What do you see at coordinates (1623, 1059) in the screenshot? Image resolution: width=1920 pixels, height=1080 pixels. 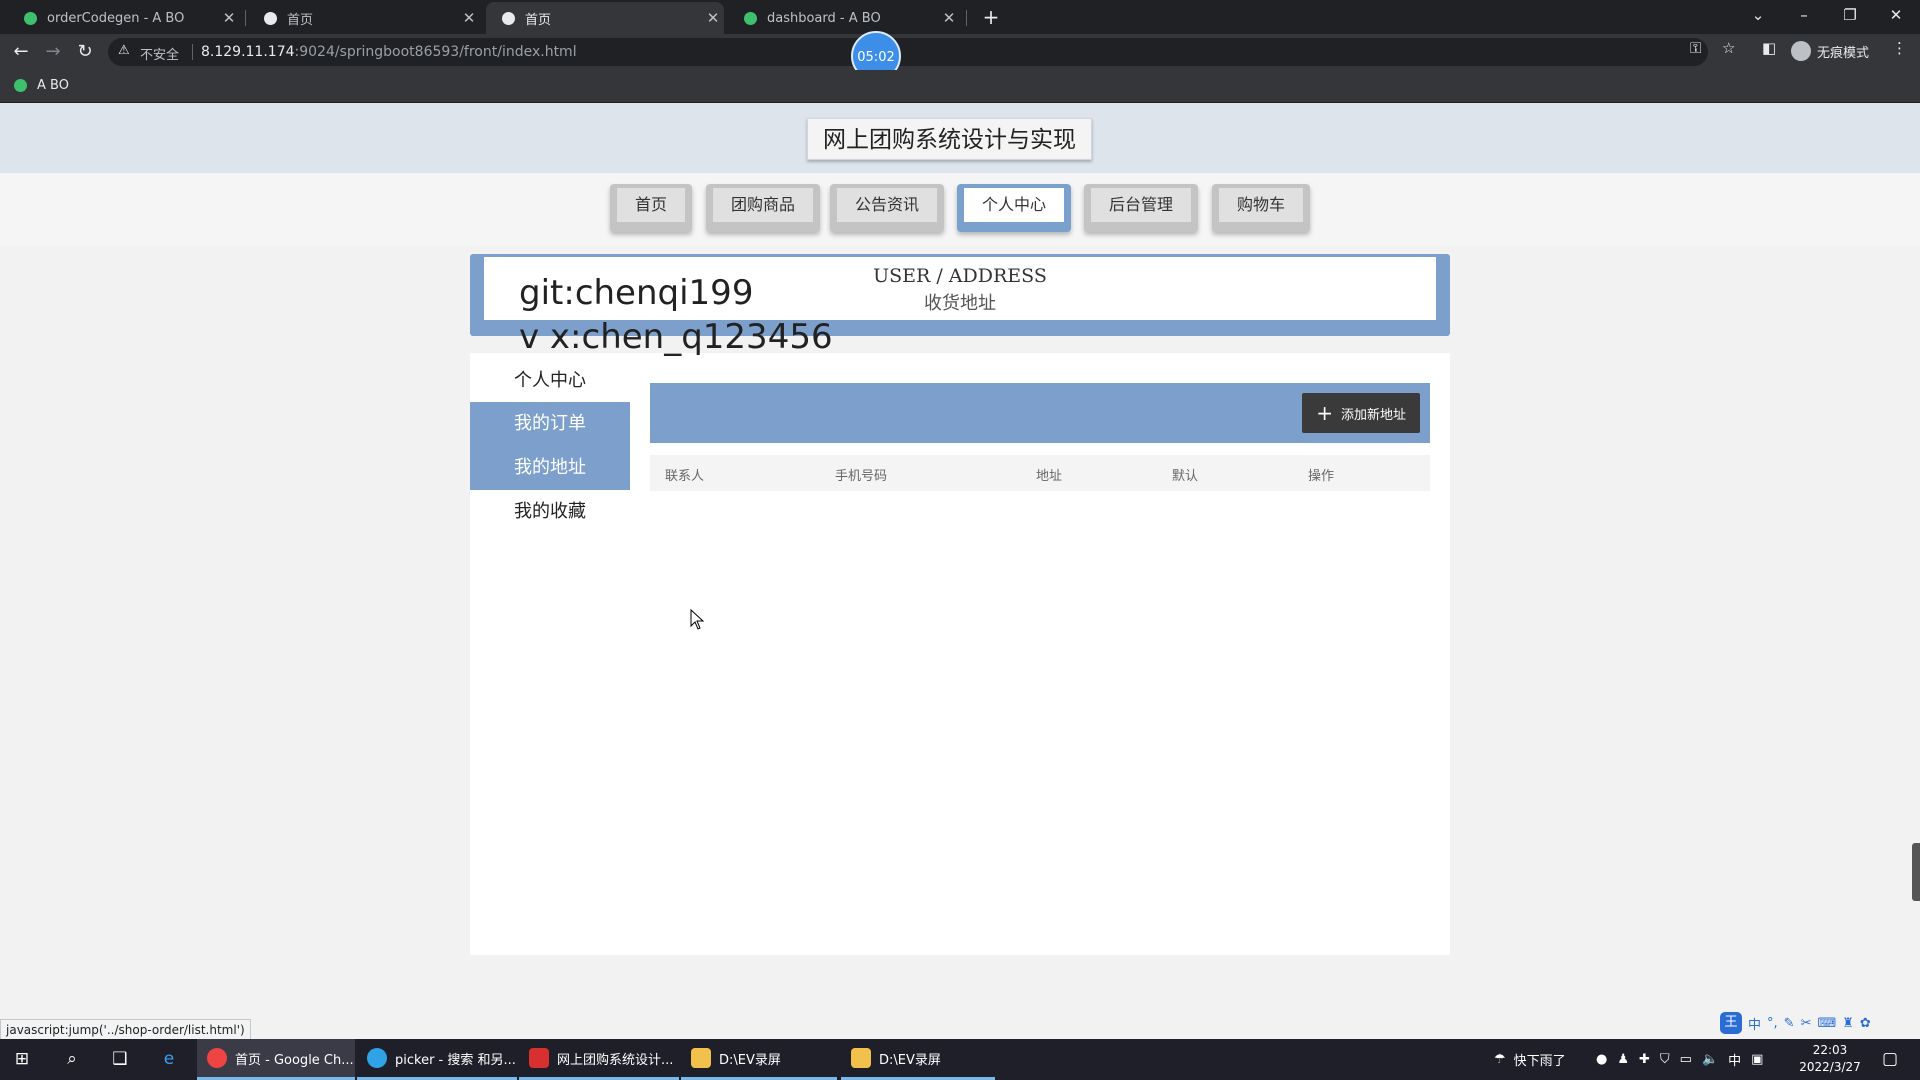 I see `qq-icon: ♟` at bounding box center [1623, 1059].